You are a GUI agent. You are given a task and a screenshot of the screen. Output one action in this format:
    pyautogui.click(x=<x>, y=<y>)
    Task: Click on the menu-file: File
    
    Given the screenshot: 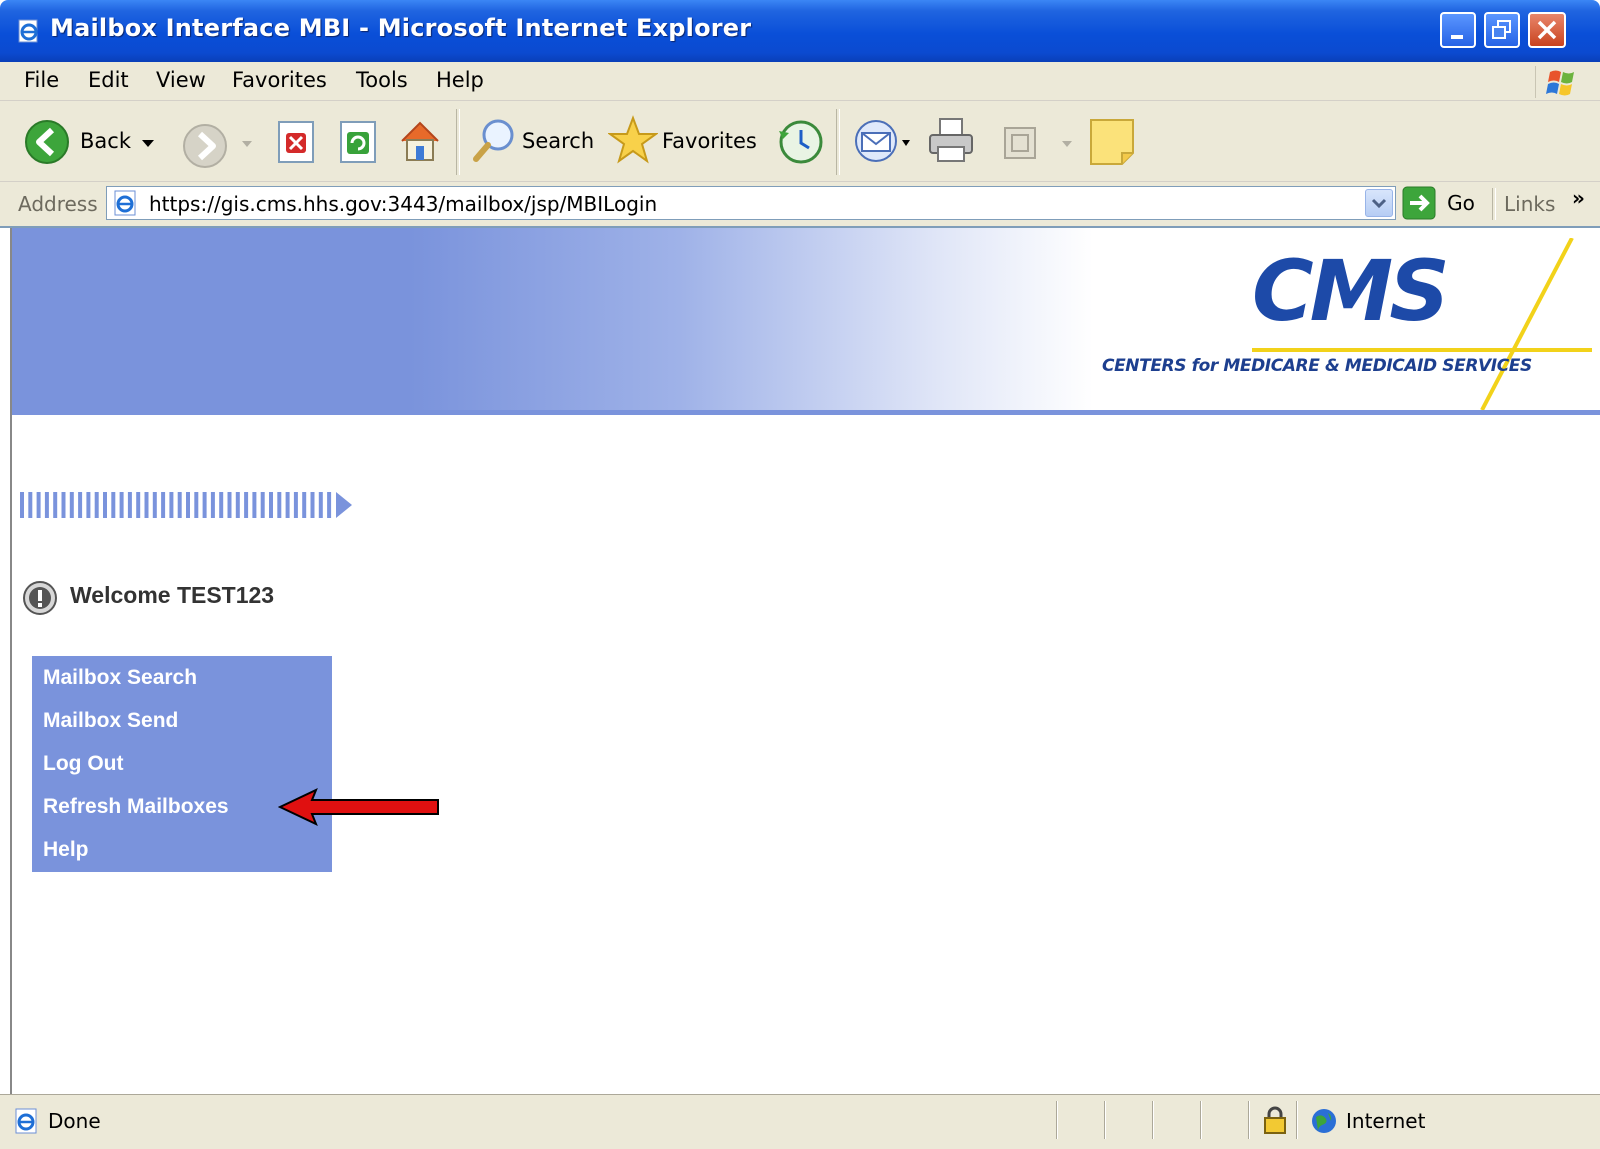 What is the action you would take?
    pyautogui.click(x=41, y=80)
    